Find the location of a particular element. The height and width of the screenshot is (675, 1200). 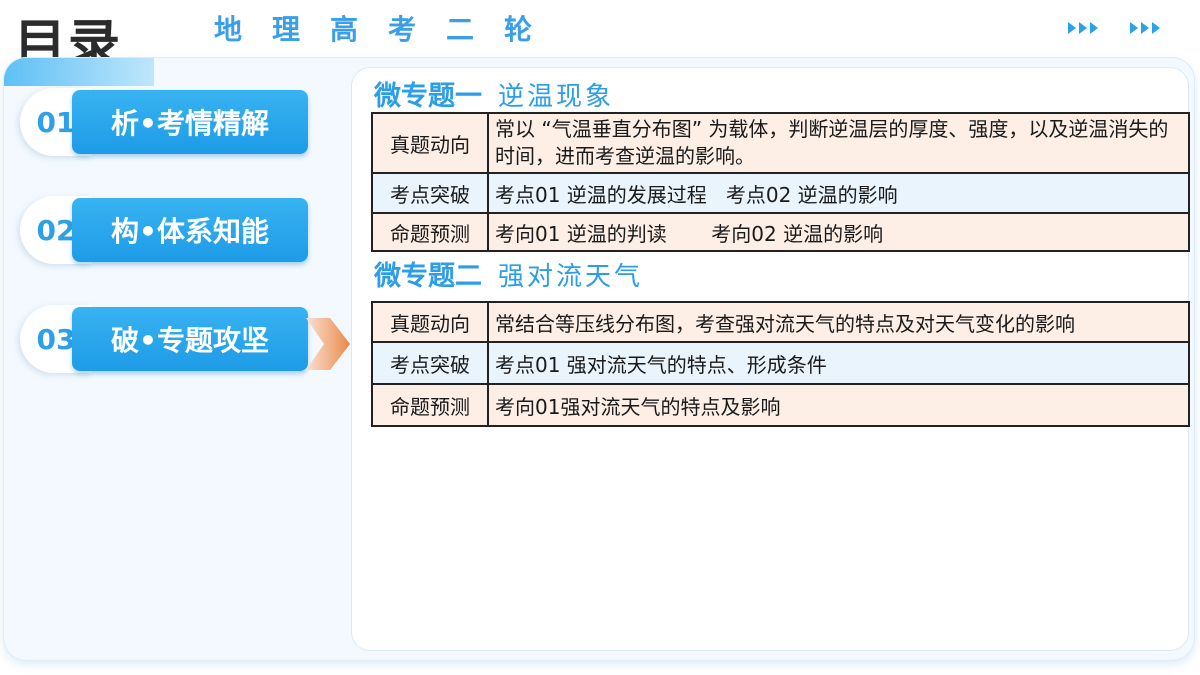

section-topic: 逆温现象 is located at coordinates (556, 97).